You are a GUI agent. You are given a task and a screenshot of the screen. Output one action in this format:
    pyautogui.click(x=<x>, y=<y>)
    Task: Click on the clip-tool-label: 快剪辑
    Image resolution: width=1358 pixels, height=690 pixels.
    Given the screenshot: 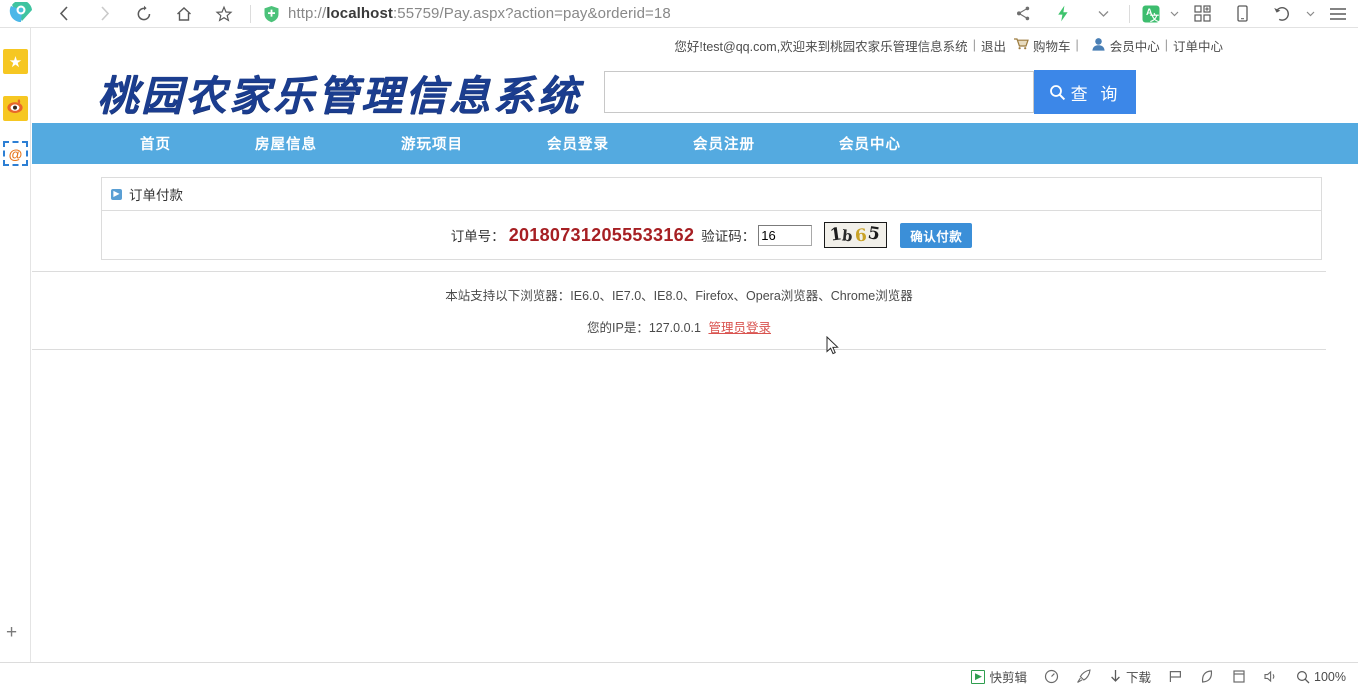 What is the action you would take?
    pyautogui.click(x=1008, y=678)
    